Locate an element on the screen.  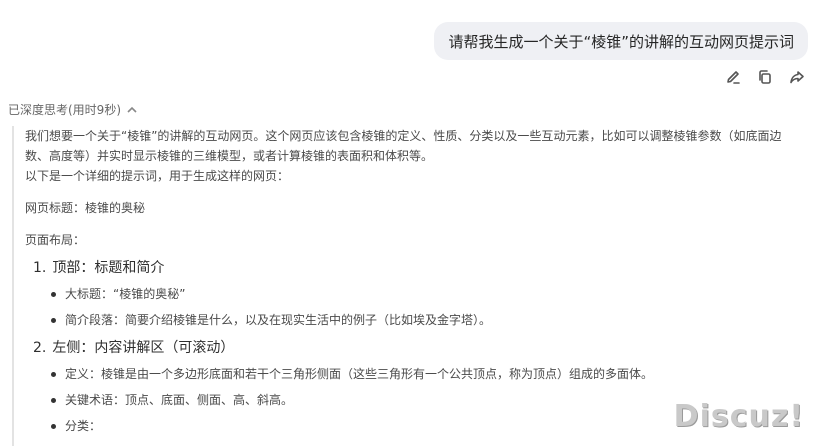
list-item: 大标题：“棱锥的奥秘” is located at coordinates (426, 294).